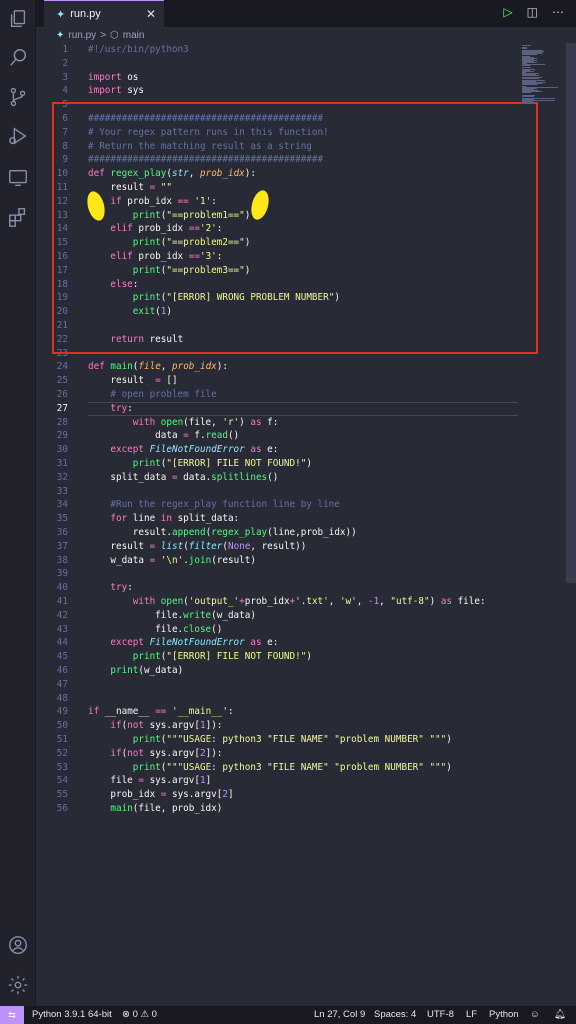  Describe the element at coordinates (65, 63) in the screenshot. I see `line-number: 2` at that location.